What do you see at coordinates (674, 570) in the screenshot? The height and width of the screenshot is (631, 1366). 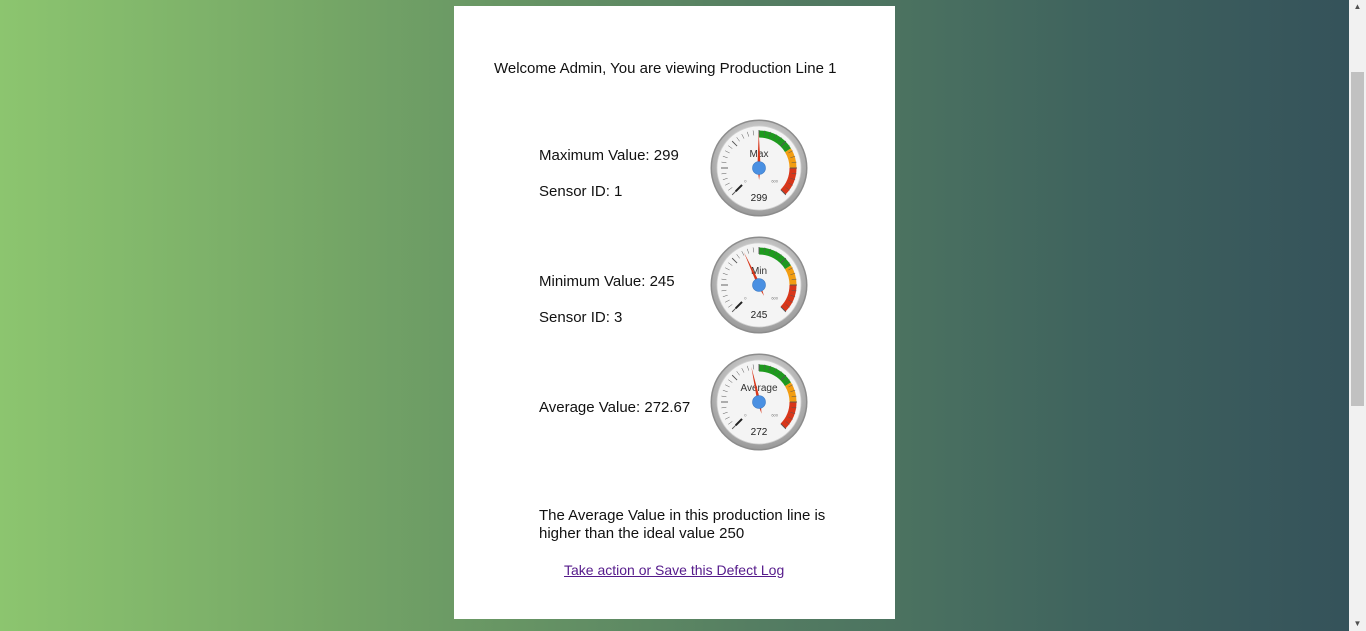 I see `defect-log-link: Take action or Save this Defect Log` at bounding box center [674, 570].